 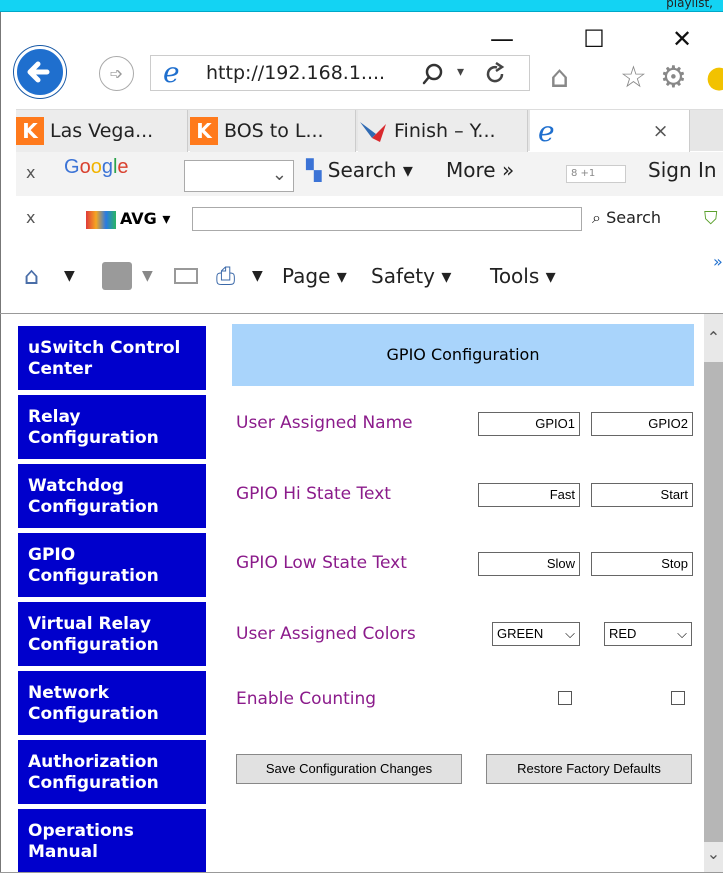 I want to click on gpio1-hi-state-input: Fast, so click(x=529, y=495).